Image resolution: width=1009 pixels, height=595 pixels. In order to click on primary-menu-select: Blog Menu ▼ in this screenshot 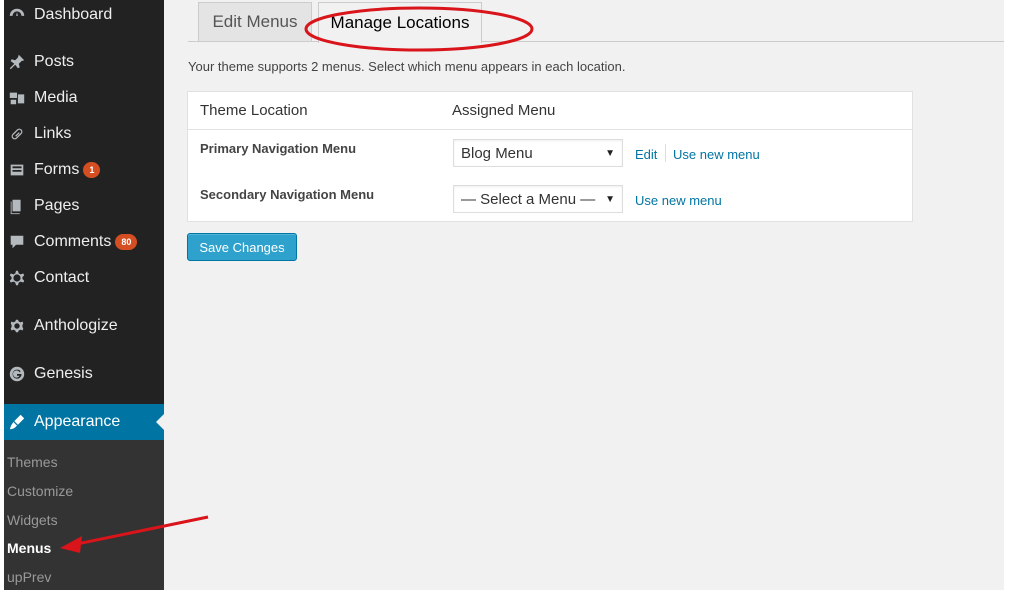, I will do `click(538, 153)`.